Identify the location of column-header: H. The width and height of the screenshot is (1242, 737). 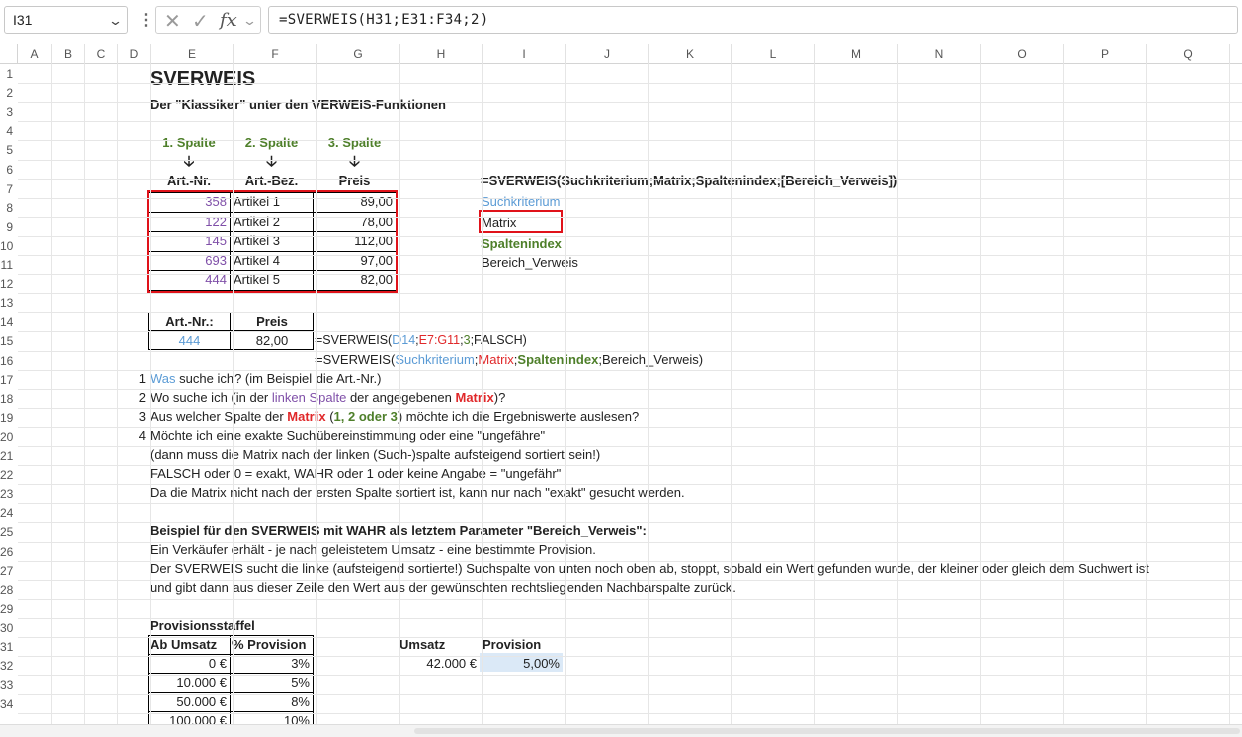
(441, 54).